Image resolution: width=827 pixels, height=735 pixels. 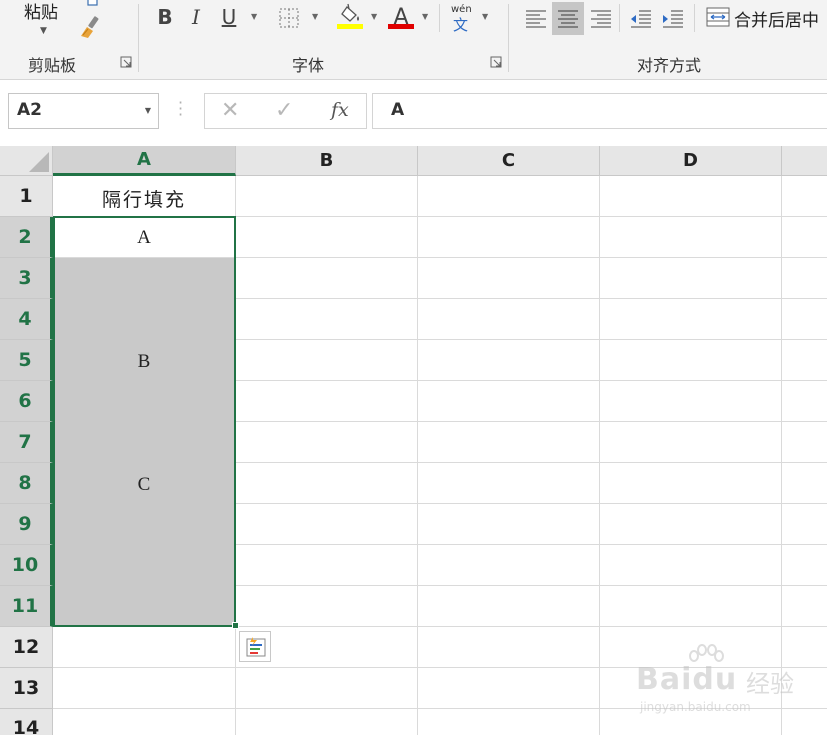 What do you see at coordinates (26, 442) in the screenshot?
I see `row-header-7: 7` at bounding box center [26, 442].